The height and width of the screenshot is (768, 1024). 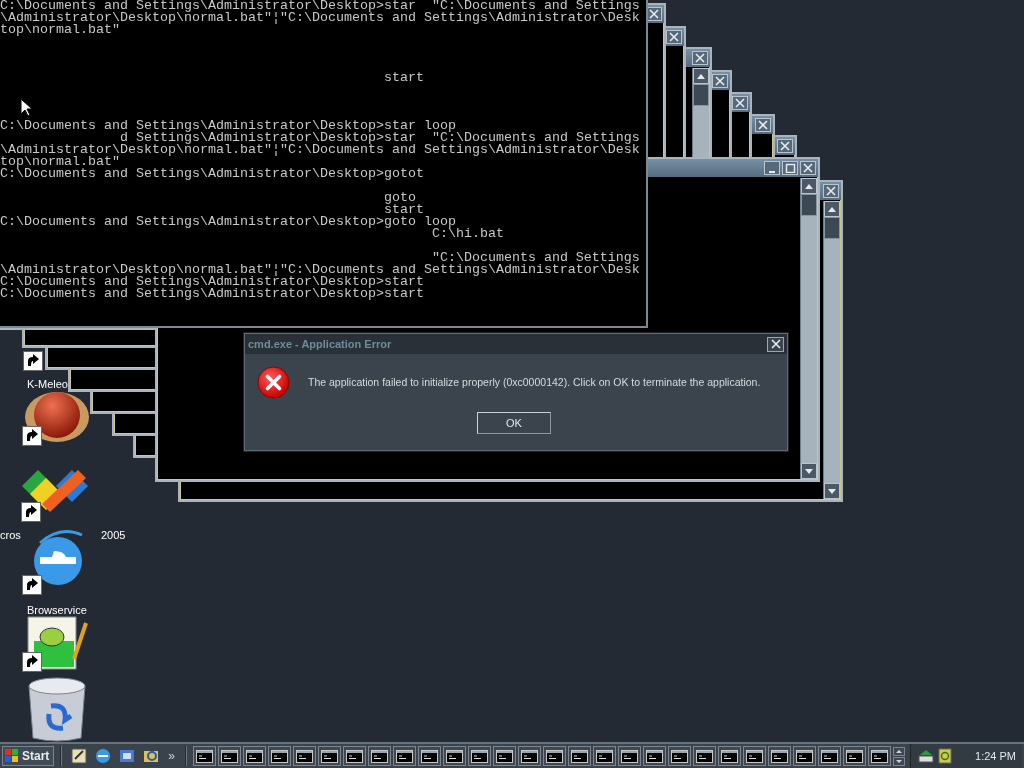 I want to click on console-line: C:\Documents and Settings\Administrator\Desktop>goto loop, so click(x=228, y=221).